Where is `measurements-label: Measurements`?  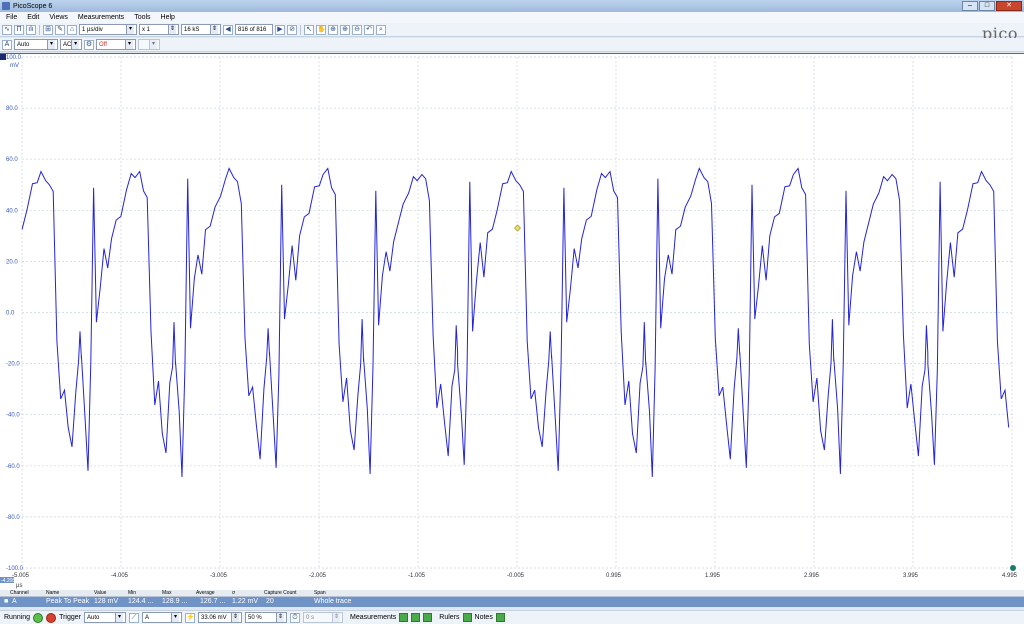 measurements-label: Measurements is located at coordinates (373, 617).